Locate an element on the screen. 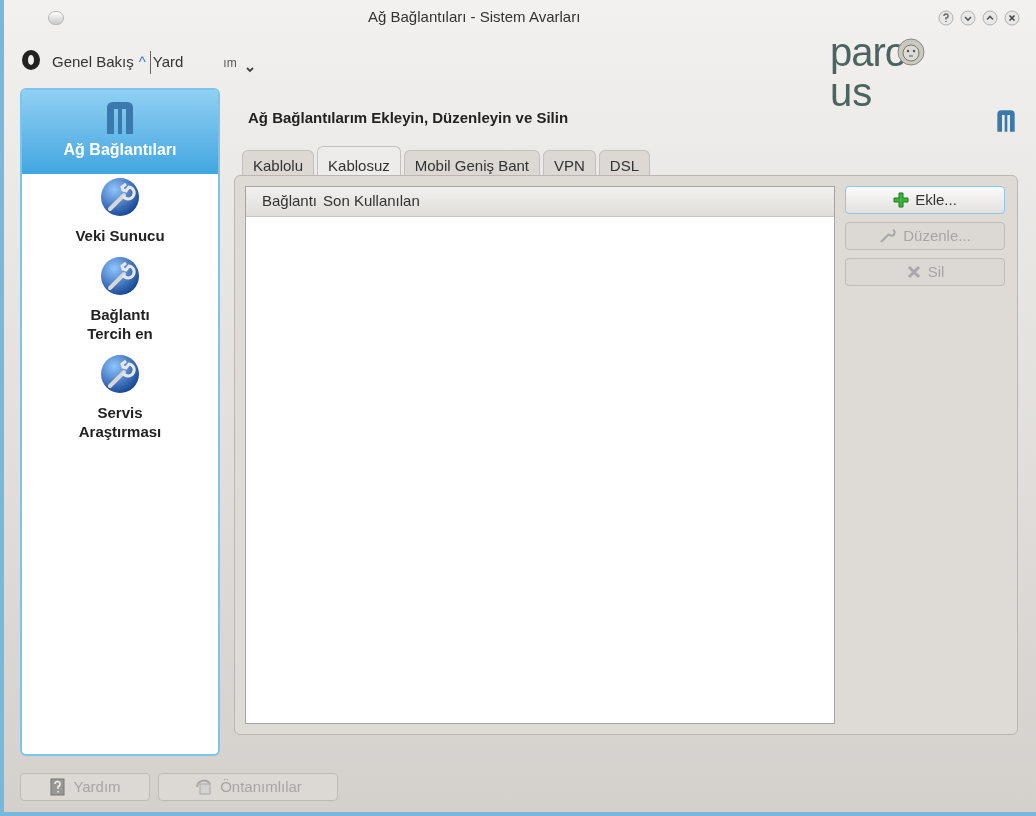 This screenshot has width=1036, height=816. tab: Mobil Geniş Bant is located at coordinates (471, 163).